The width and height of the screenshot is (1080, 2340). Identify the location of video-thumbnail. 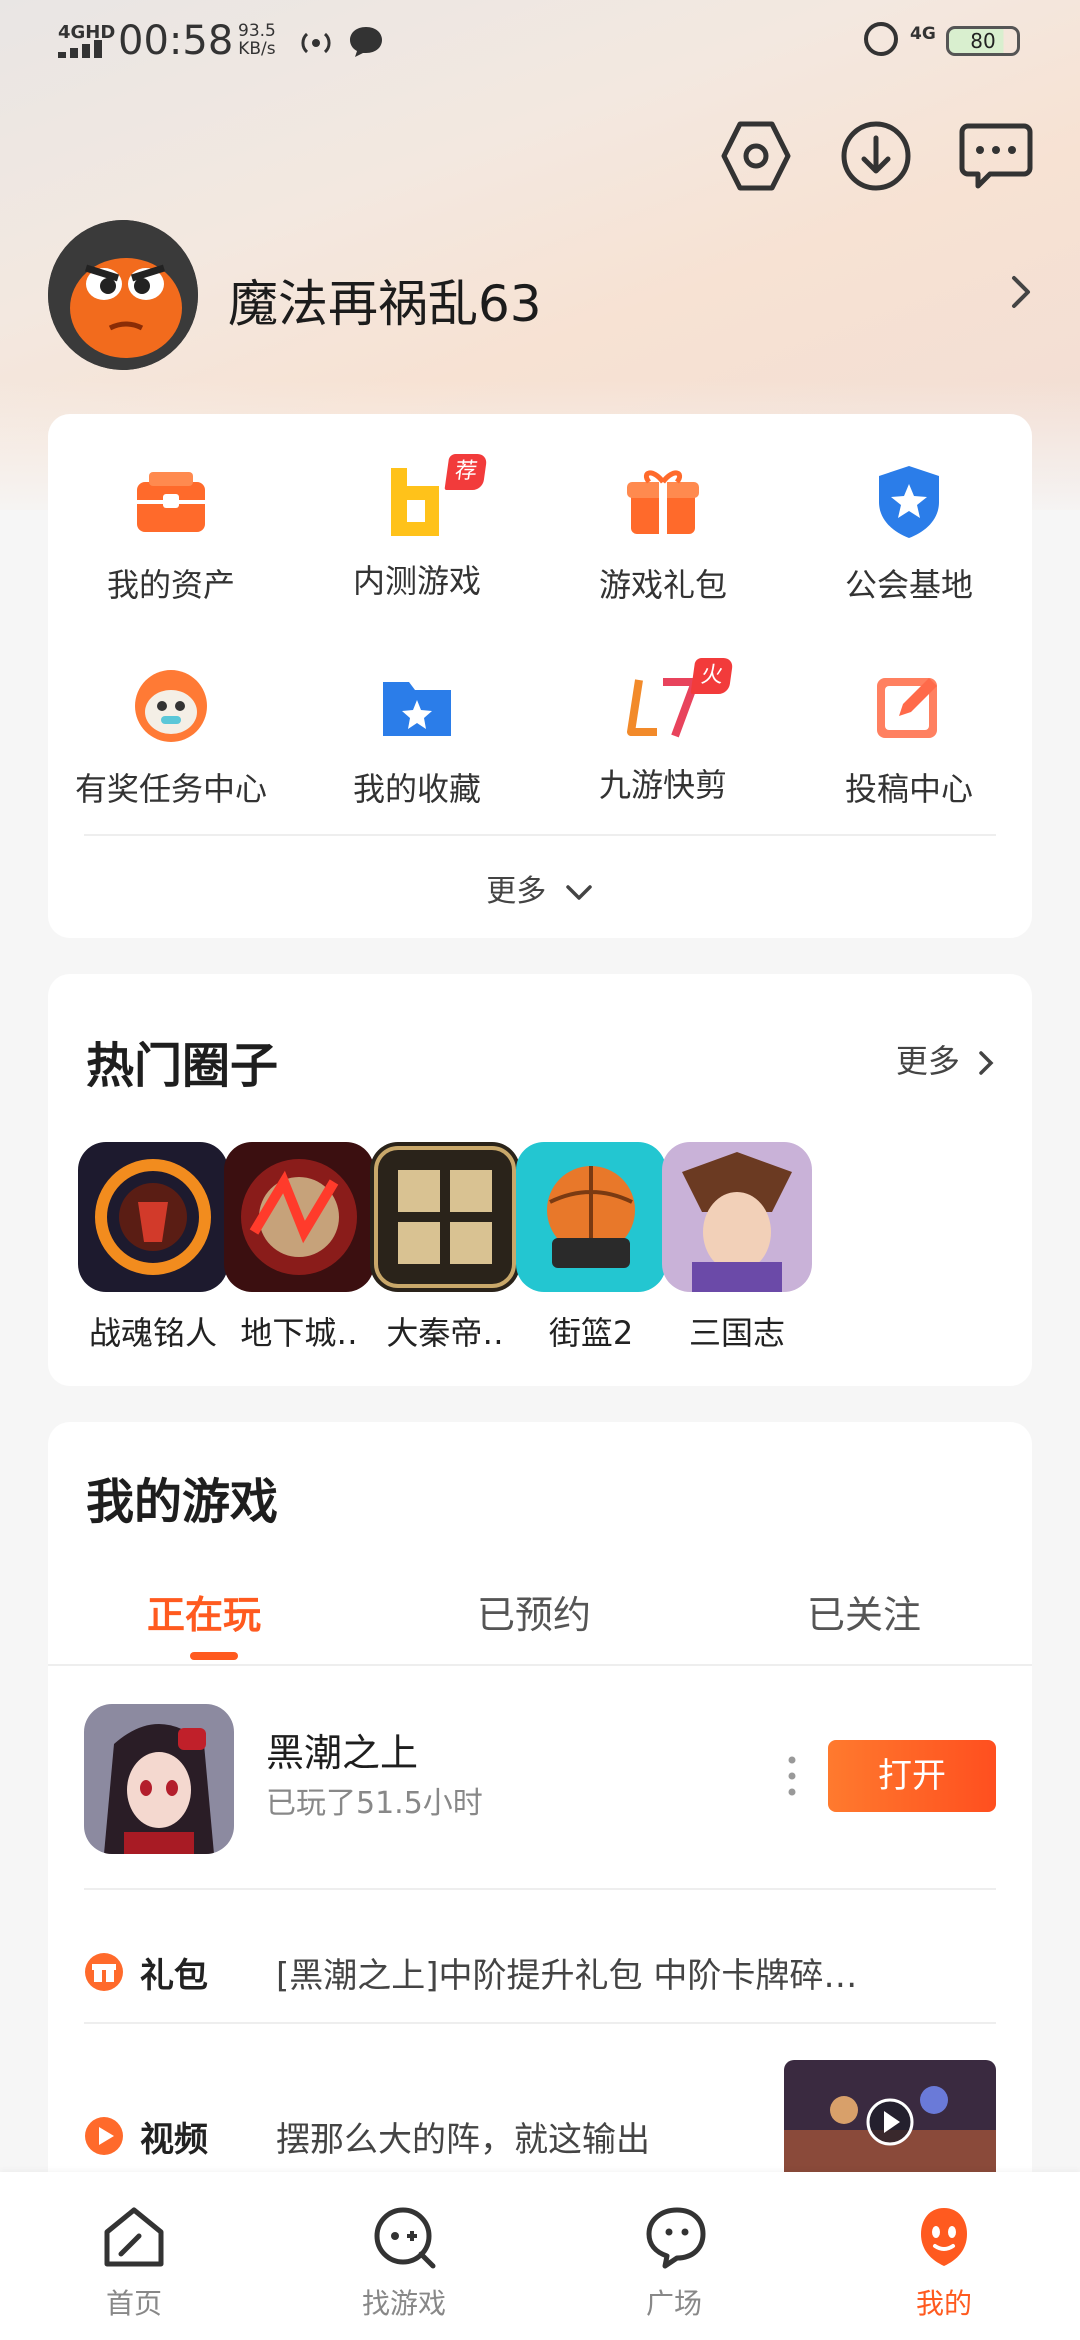
(890, 2120).